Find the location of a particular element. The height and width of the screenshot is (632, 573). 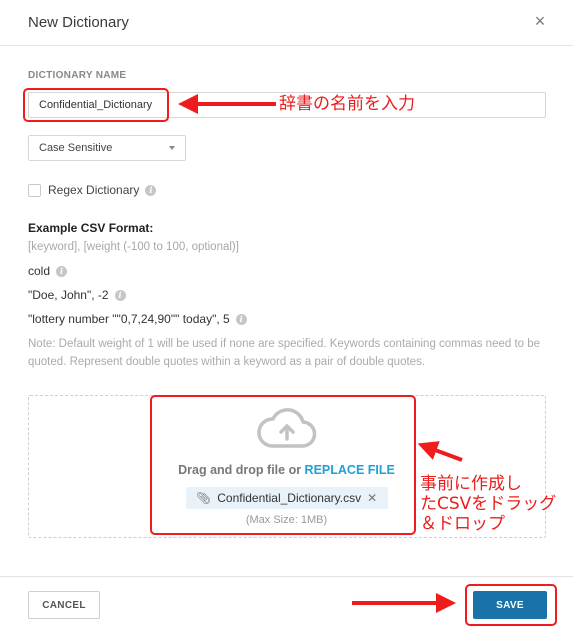

regex-dictionary-row: Regex Dictionary i is located at coordinates (92, 190).